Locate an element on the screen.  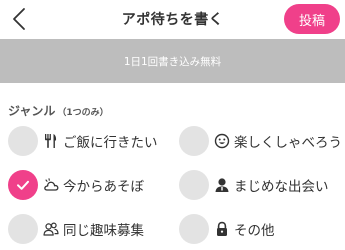
lock-icon is located at coordinates (222, 229).